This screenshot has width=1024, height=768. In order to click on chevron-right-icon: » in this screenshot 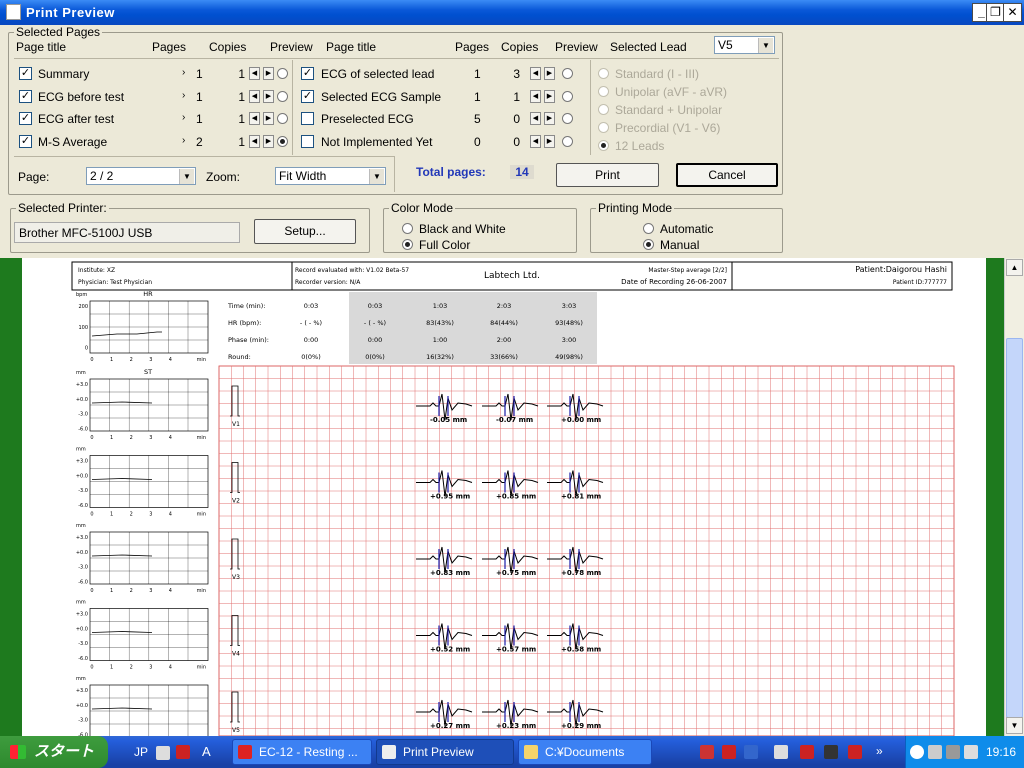, I will do `click(879, 751)`.